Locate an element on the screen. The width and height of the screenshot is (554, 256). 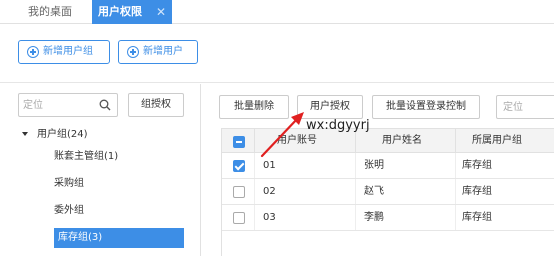
tree-root-label: 用户组(24) is located at coordinates (62, 134).